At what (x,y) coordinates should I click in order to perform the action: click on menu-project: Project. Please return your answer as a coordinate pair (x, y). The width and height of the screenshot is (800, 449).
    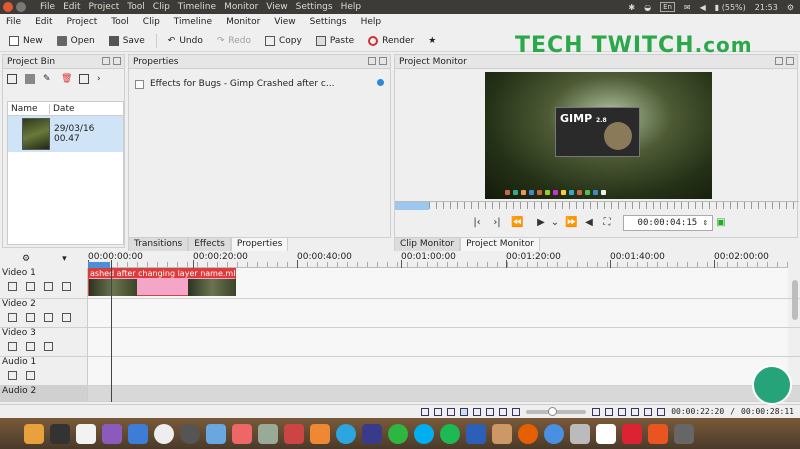
    Looking at the image, I should click on (82, 22).